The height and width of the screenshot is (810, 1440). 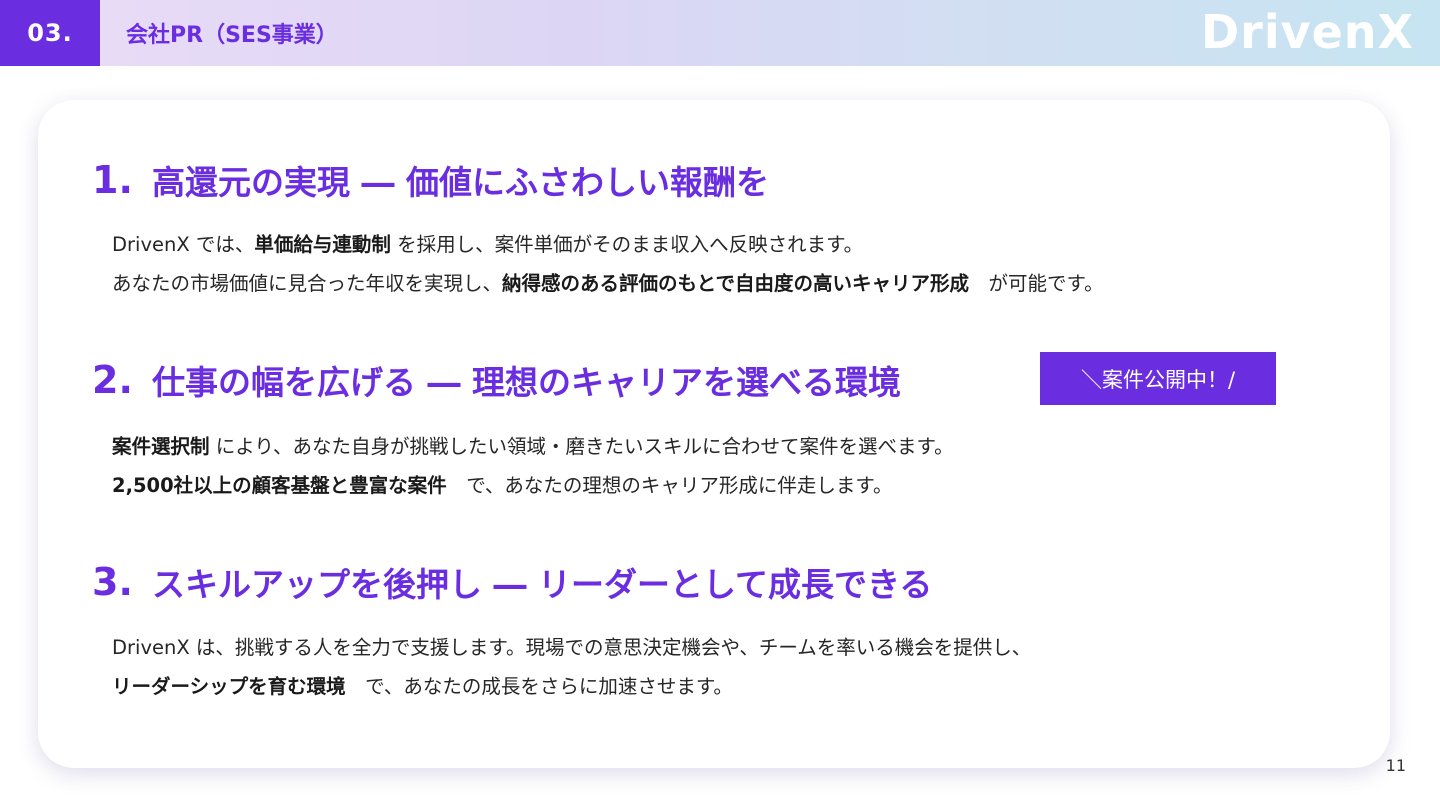 What do you see at coordinates (627, 244) in the screenshot?
I see `text-segment: を採用し、案件単価がそのまま収入へ反映されます。` at bounding box center [627, 244].